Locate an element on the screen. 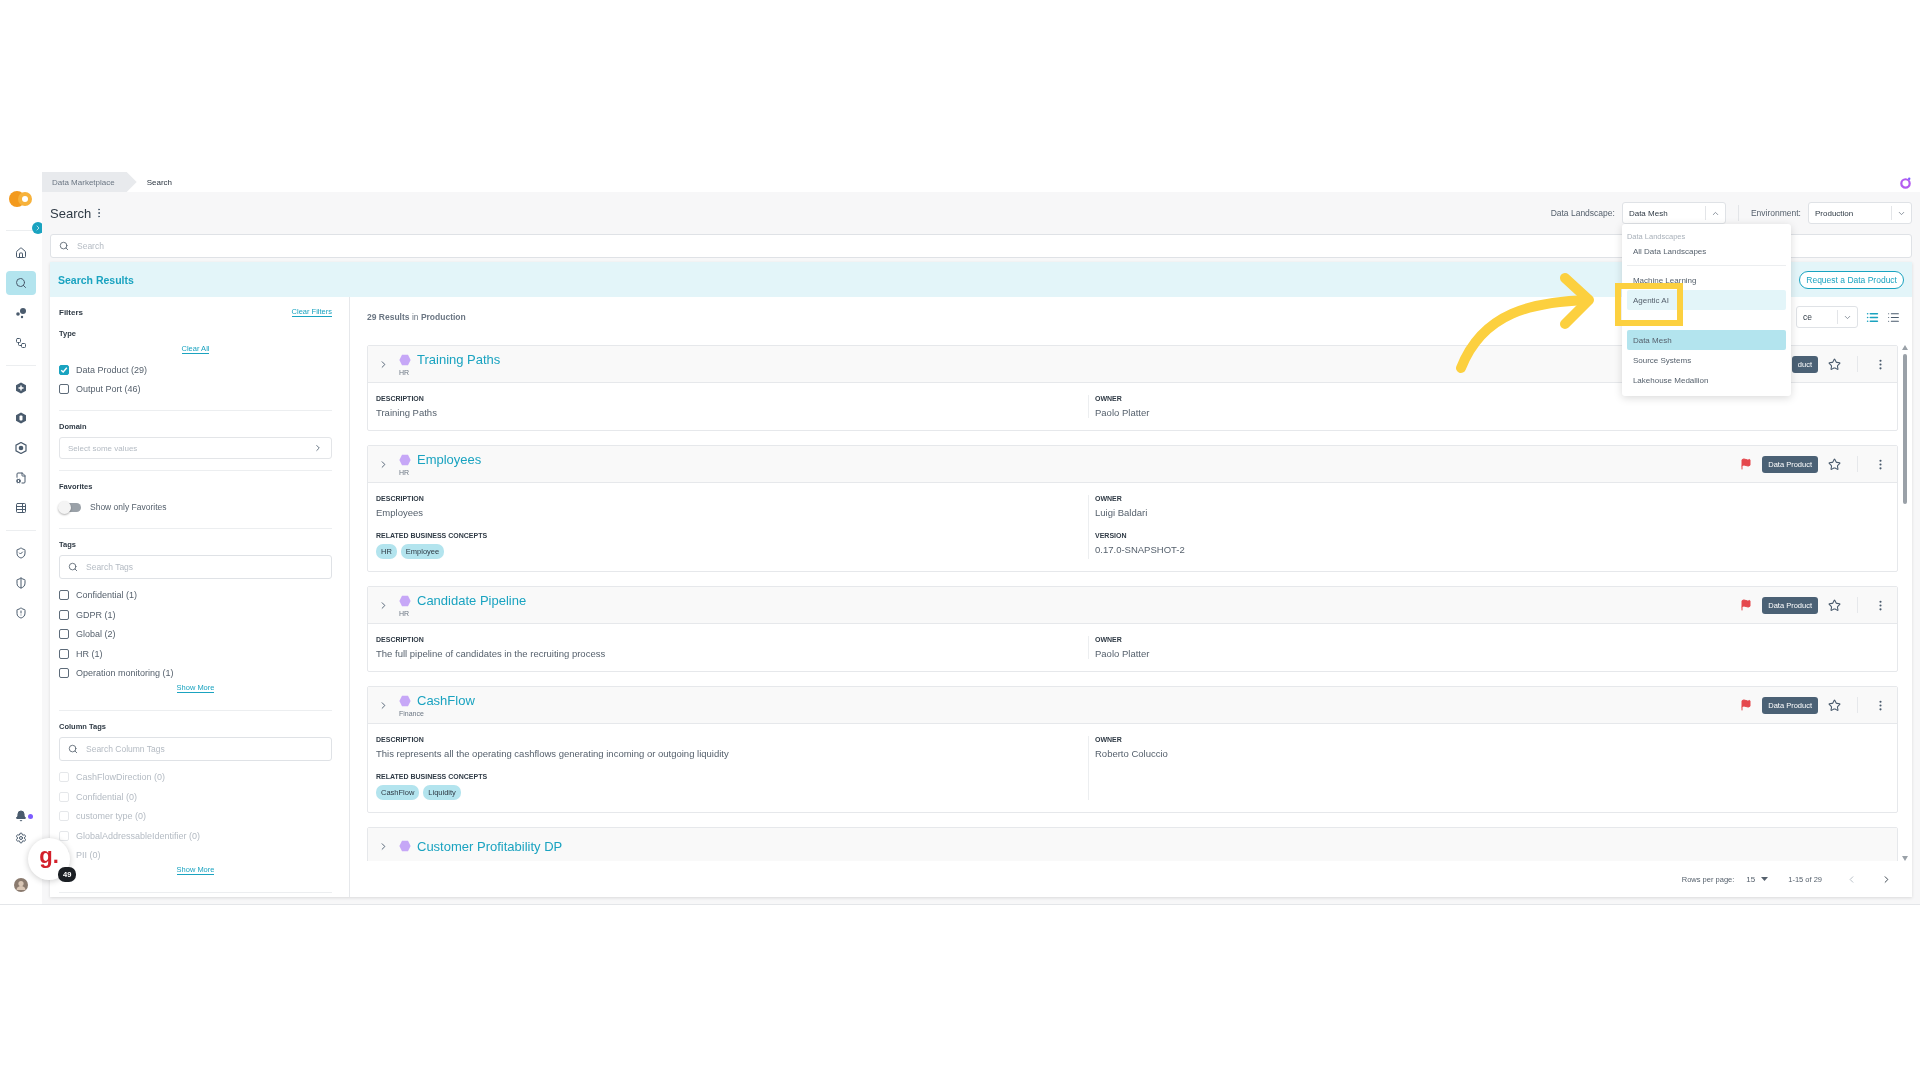  bell-icon is located at coordinates (21, 816).